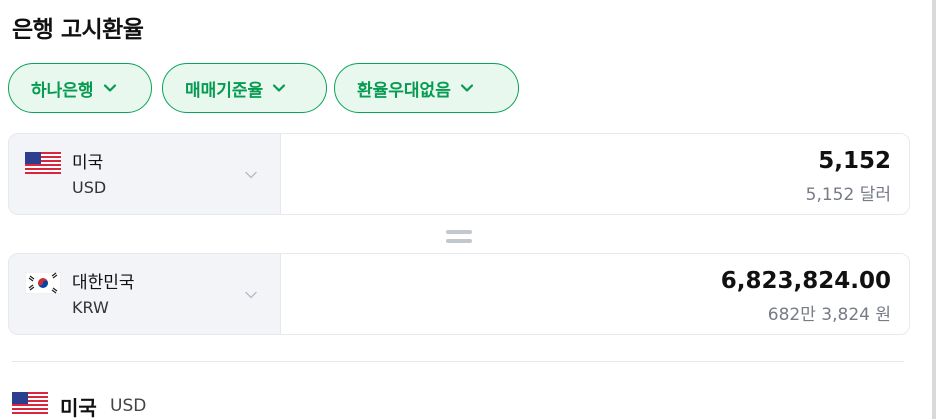 This screenshot has width=936, height=419. I want to click on page-title: 은행 고시환율, so click(78, 30).